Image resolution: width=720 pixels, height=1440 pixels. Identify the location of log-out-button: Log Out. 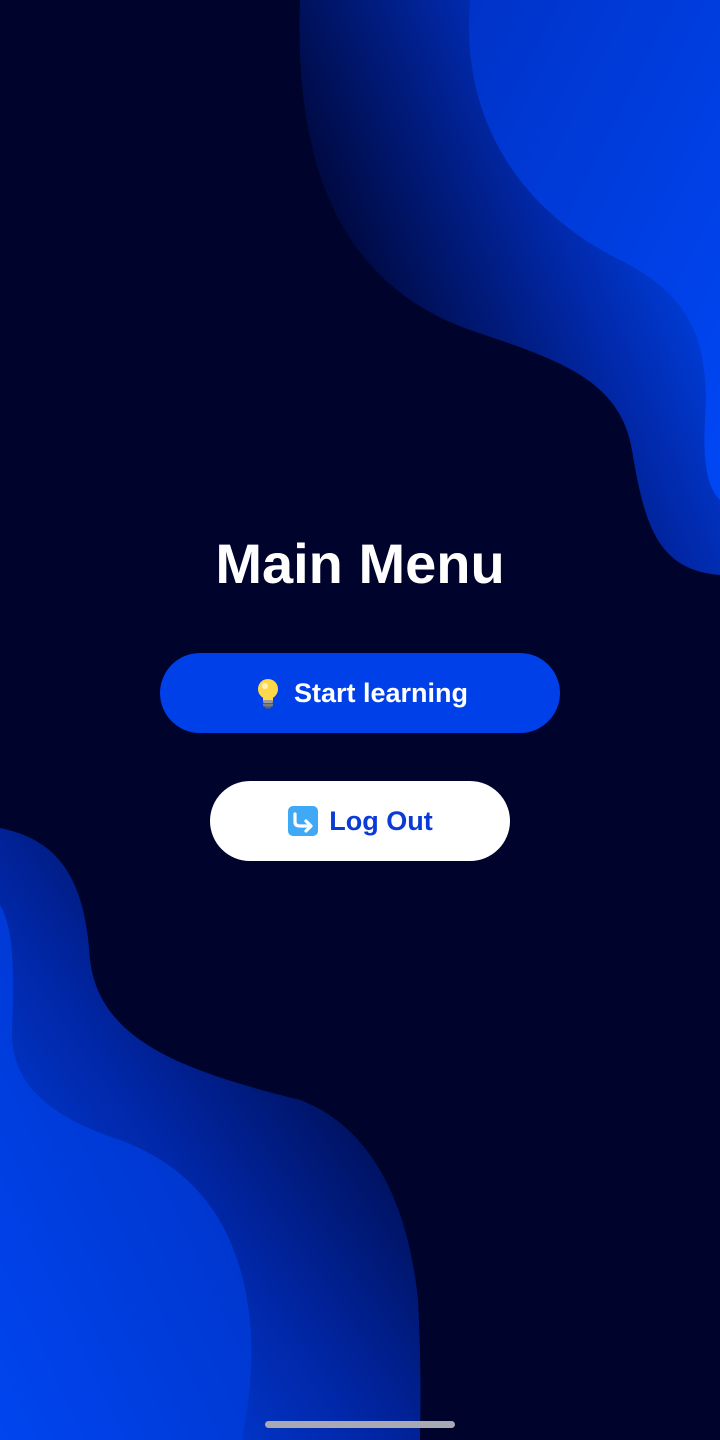
(360, 821).